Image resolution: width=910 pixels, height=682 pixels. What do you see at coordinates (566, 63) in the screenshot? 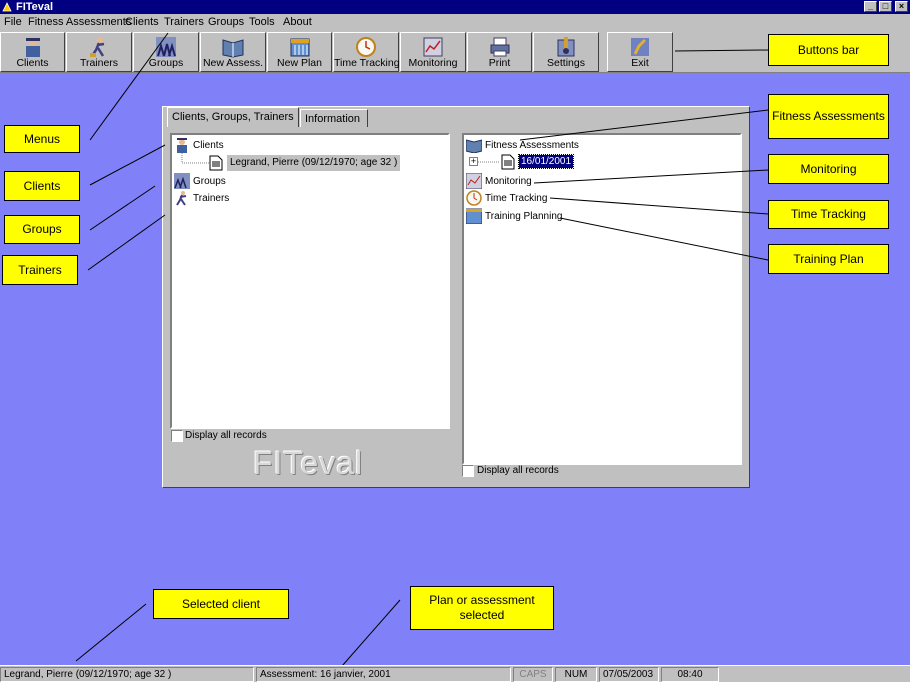
I see `settings-button-label: Settings` at bounding box center [566, 63].